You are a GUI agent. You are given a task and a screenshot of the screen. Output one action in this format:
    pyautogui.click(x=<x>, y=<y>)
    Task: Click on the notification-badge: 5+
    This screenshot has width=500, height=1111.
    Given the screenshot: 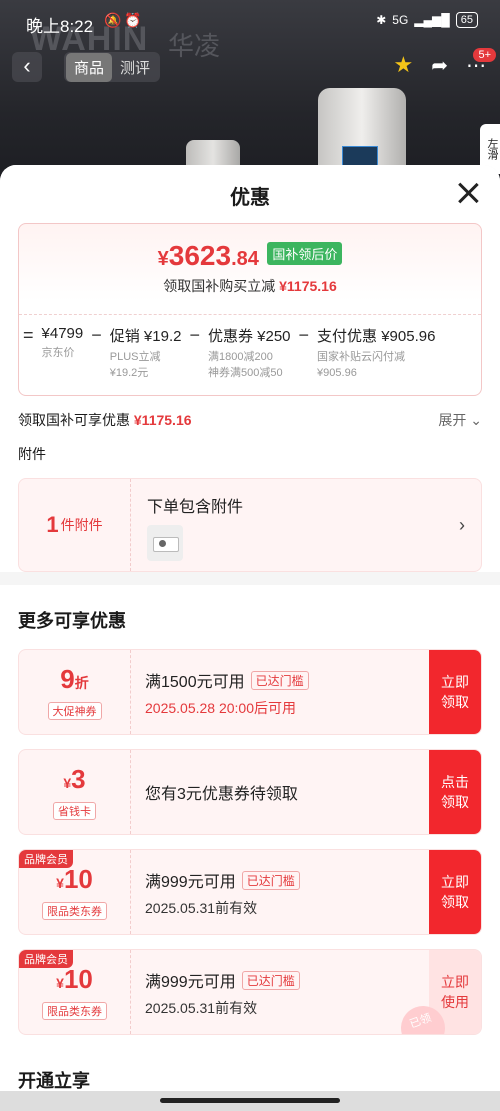 What is the action you would take?
    pyautogui.click(x=484, y=55)
    